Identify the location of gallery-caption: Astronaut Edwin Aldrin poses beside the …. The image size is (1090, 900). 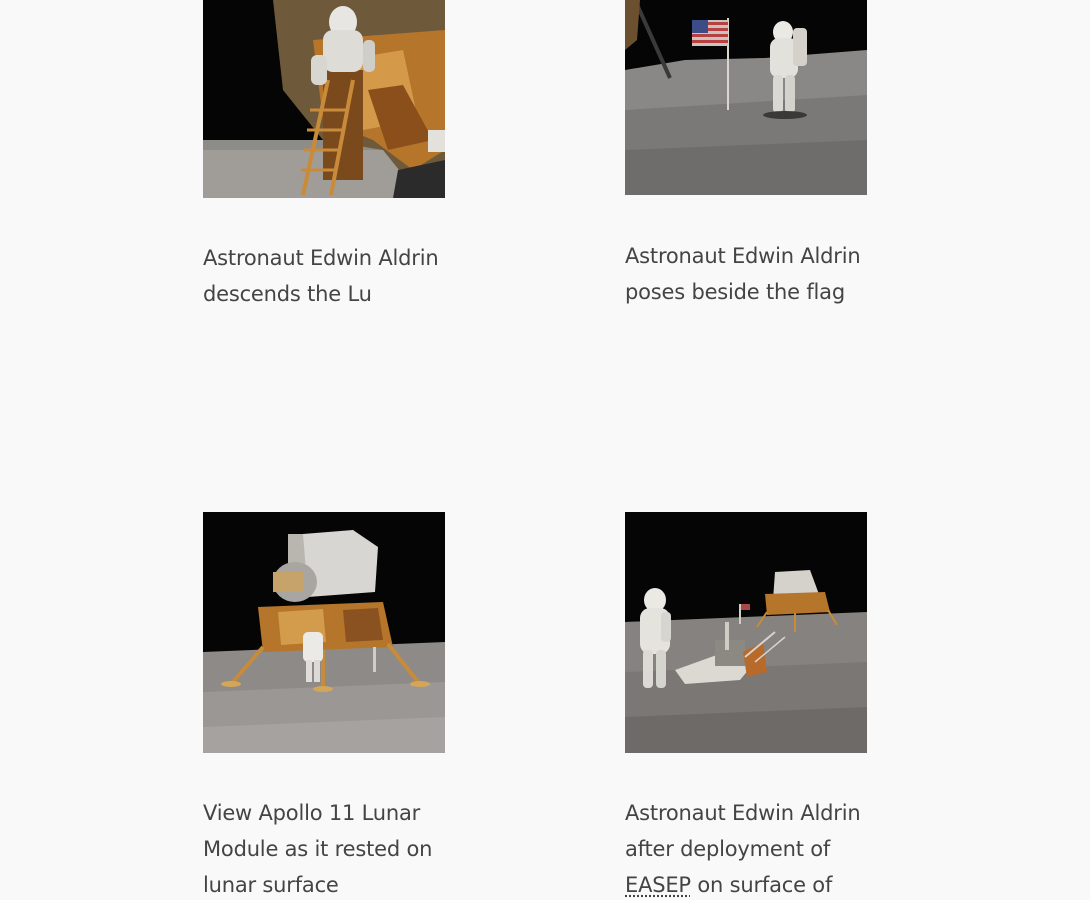
(743, 274).